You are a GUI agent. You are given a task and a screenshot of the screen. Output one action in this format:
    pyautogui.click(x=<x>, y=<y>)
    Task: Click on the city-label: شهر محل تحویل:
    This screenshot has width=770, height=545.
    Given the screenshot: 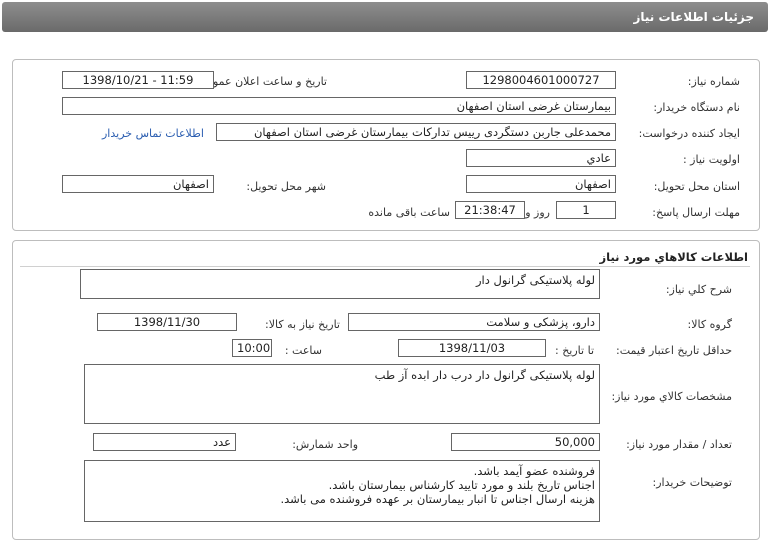 What is the action you would take?
    pyautogui.click(x=286, y=186)
    